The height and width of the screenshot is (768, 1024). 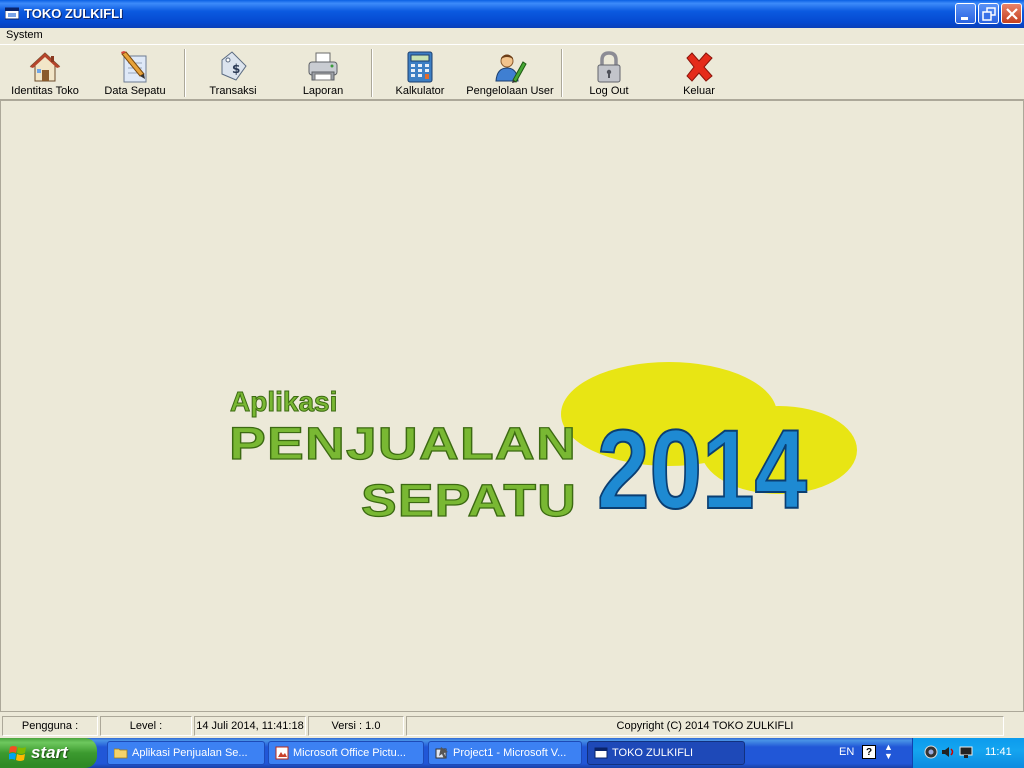 I want to click on status-level: Level :, so click(x=146, y=726).